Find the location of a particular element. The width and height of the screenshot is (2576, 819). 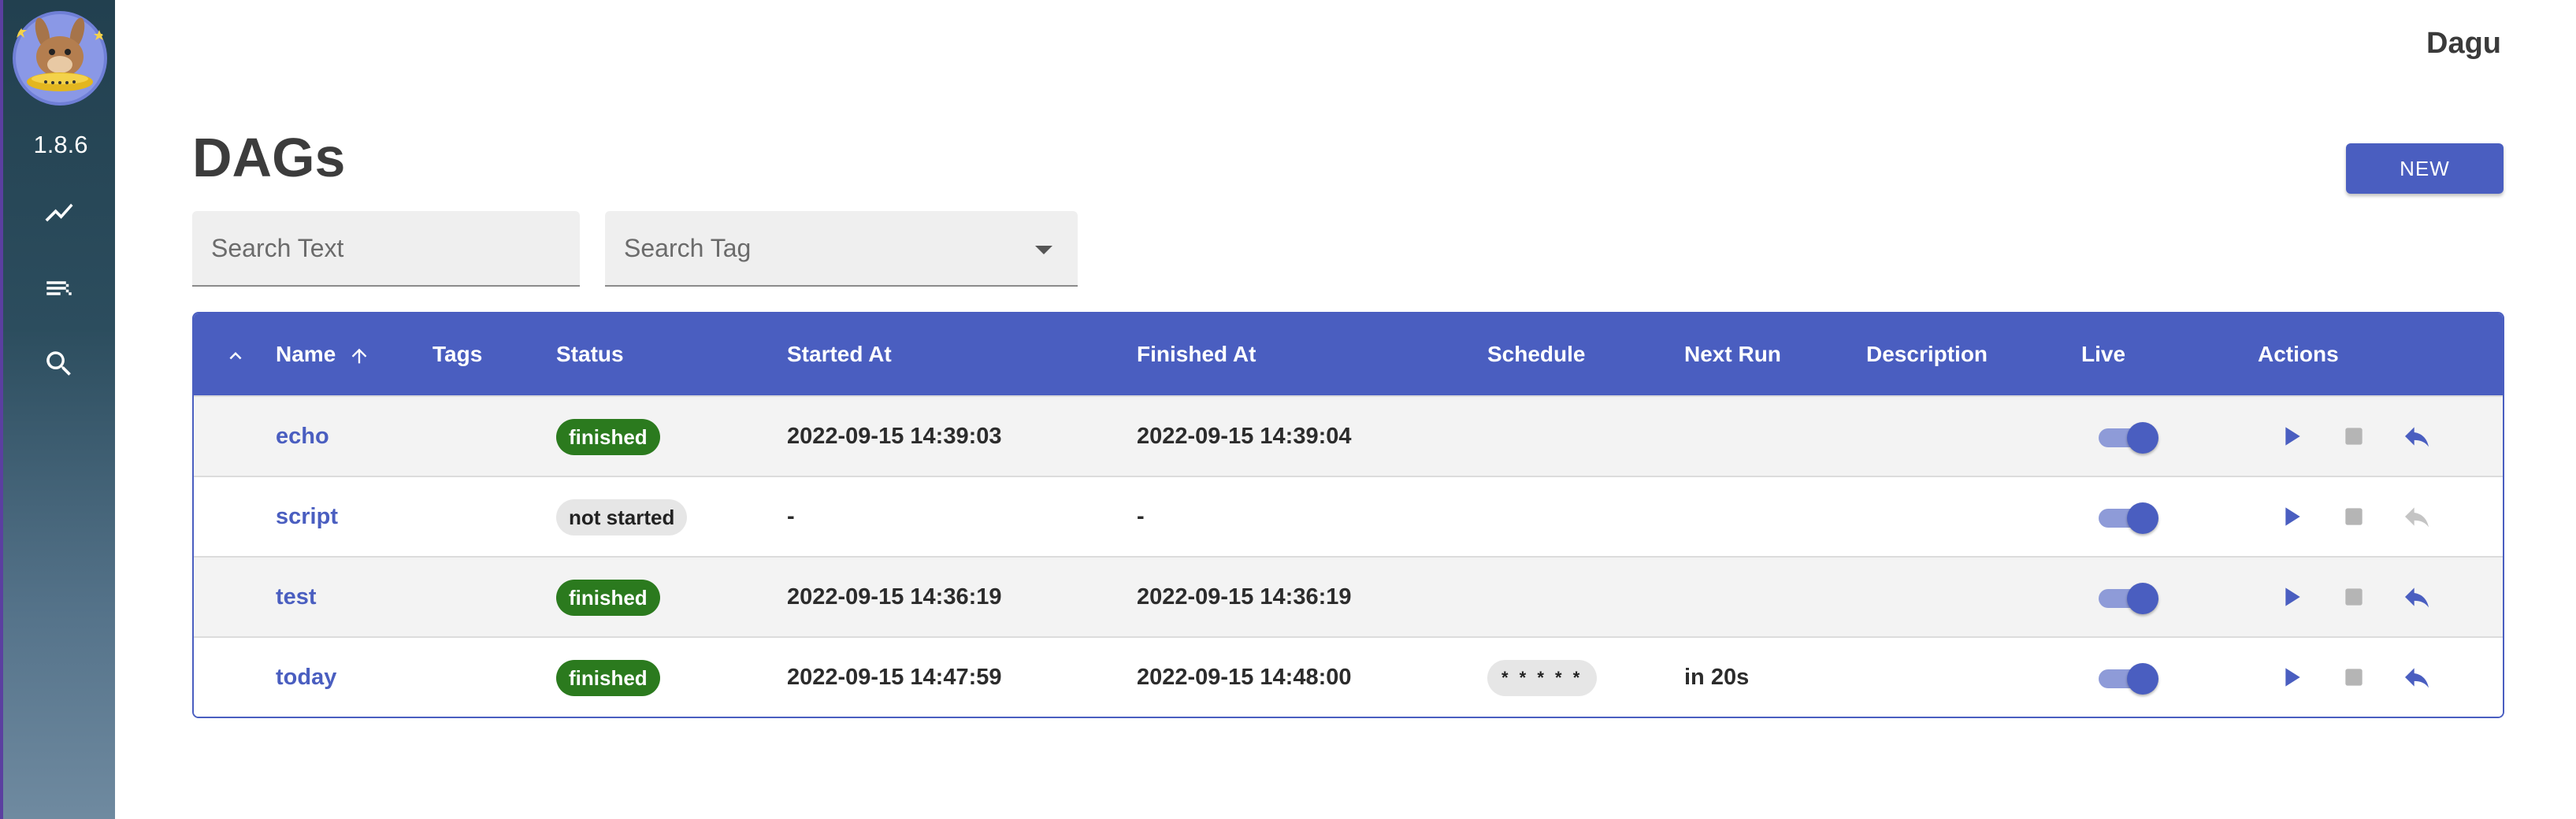

search-text-input is located at coordinates (381, 248).